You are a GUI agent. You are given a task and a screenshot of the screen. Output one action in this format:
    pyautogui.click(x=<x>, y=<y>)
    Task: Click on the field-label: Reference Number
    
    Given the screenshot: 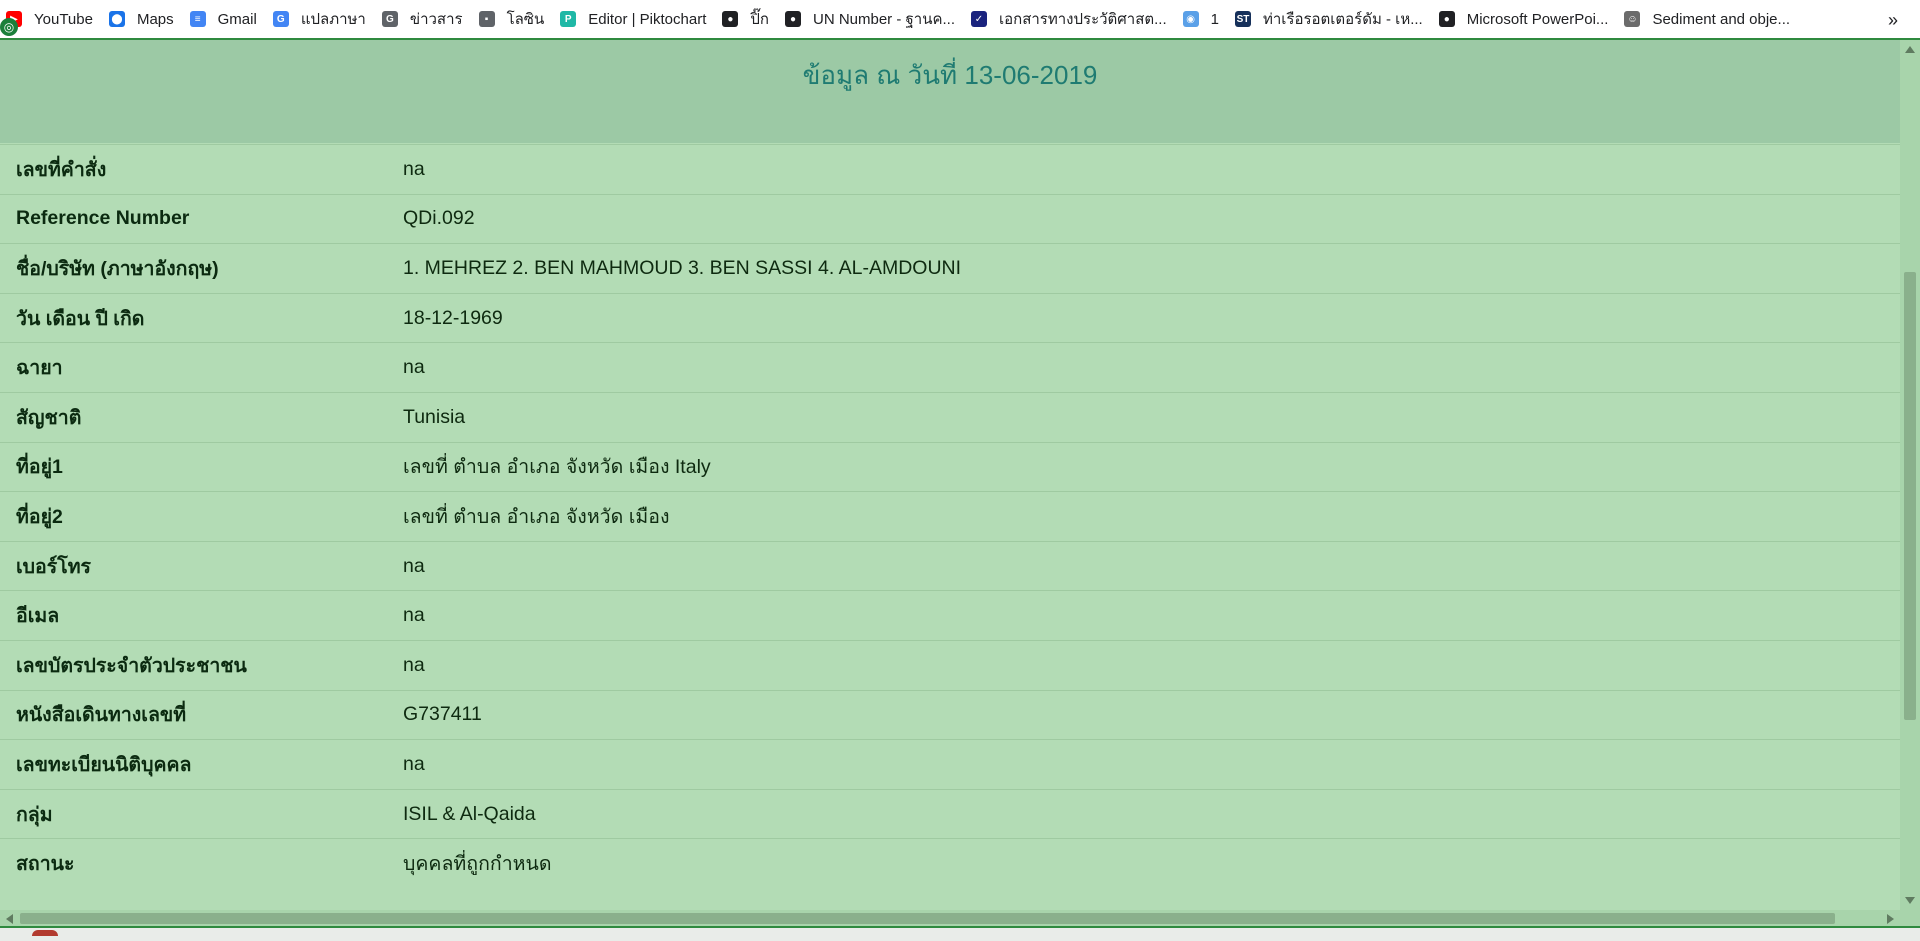 What is the action you would take?
    pyautogui.click(x=103, y=218)
    